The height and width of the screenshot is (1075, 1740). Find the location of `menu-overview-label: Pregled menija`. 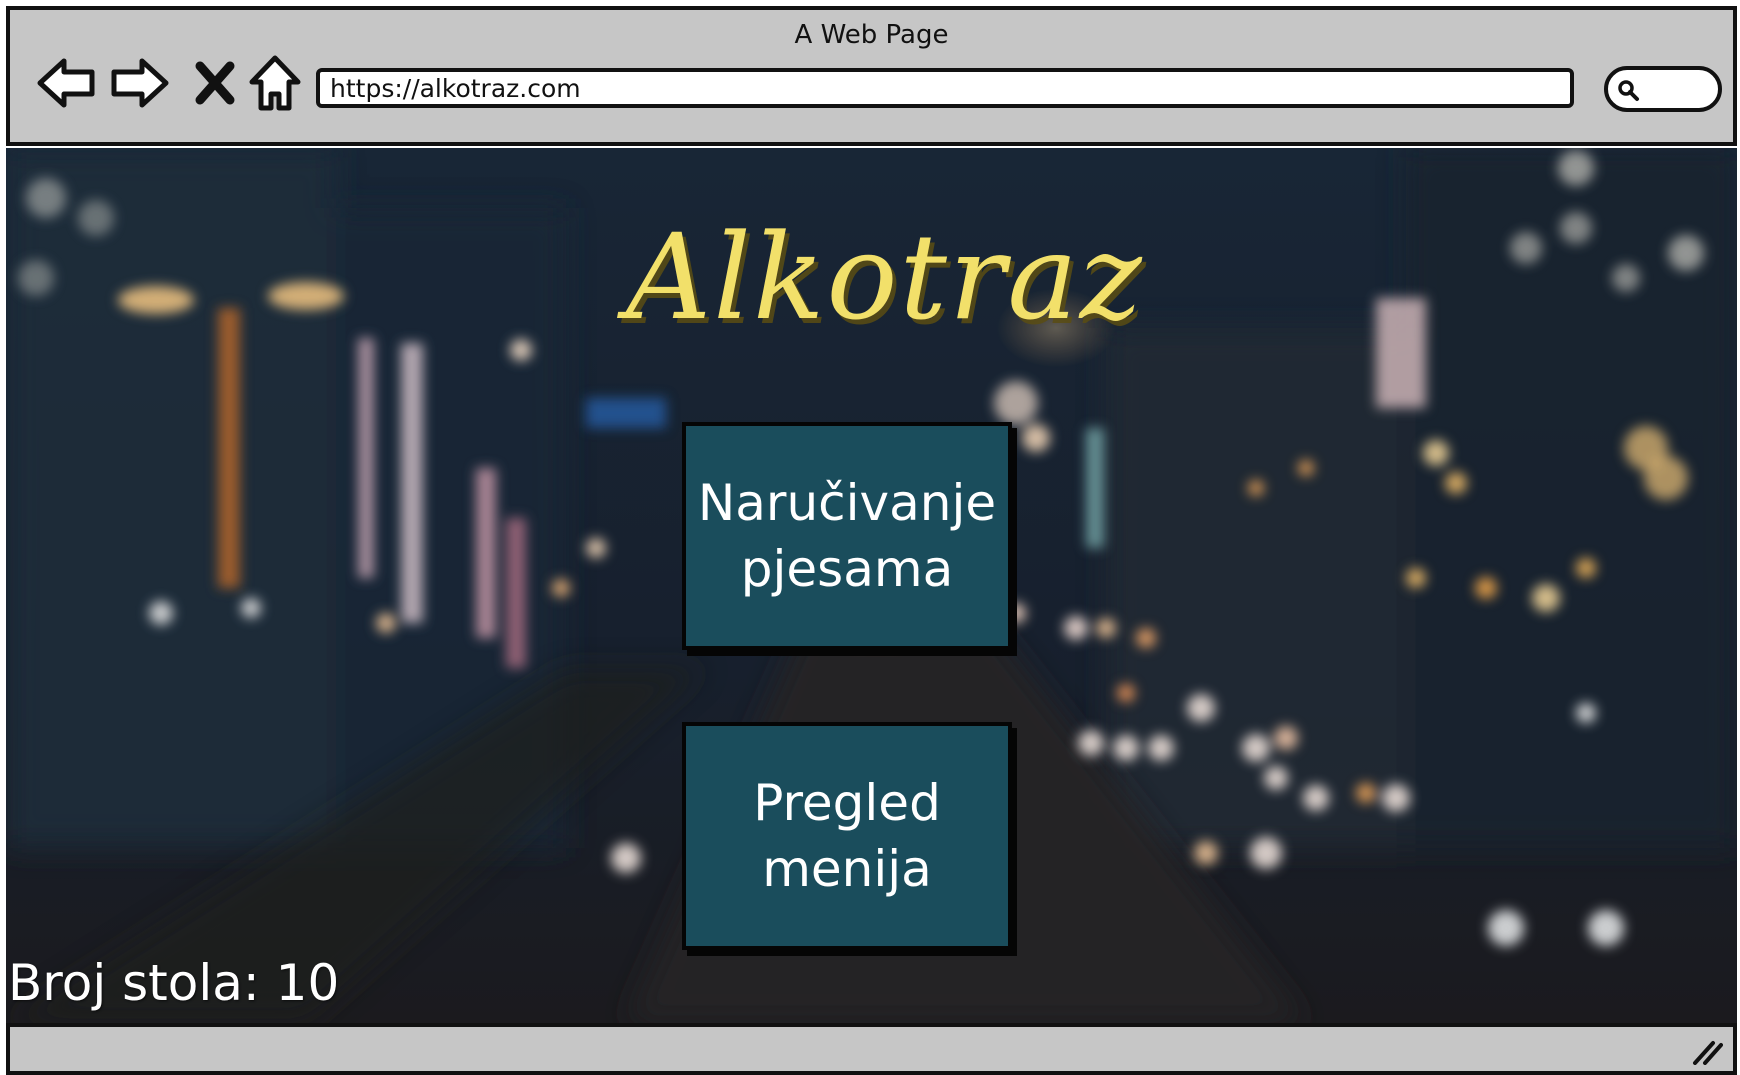

menu-overview-label: Pregled menija is located at coordinates (847, 836).